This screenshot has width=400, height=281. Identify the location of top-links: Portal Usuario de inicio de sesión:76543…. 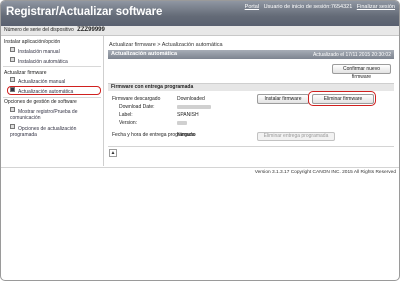
(318, 7).